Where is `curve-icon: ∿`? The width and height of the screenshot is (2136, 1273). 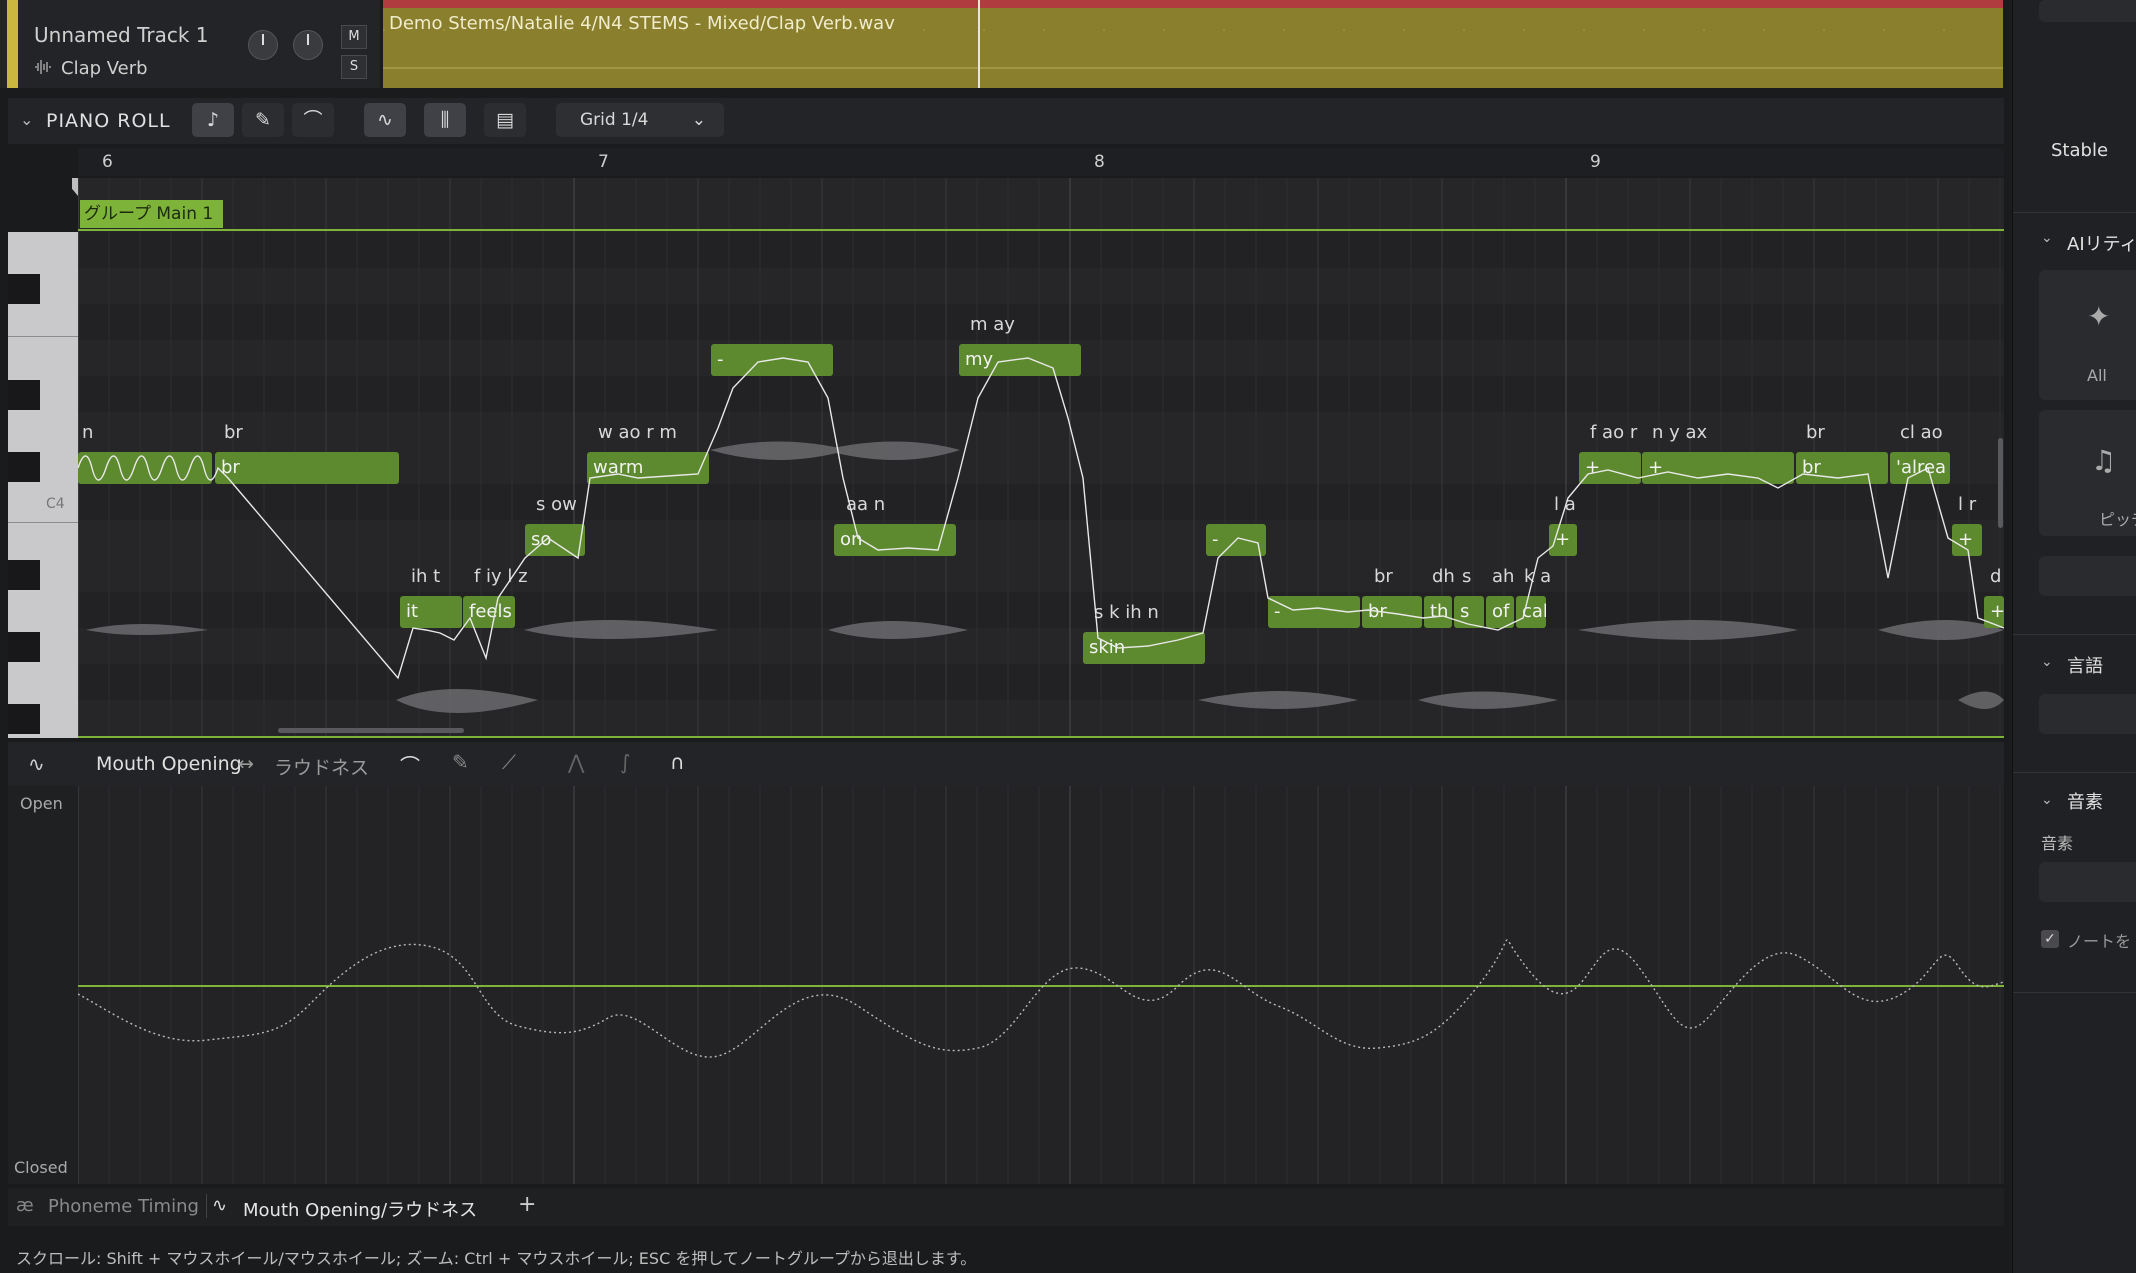
curve-icon: ∿ is located at coordinates (220, 1205).